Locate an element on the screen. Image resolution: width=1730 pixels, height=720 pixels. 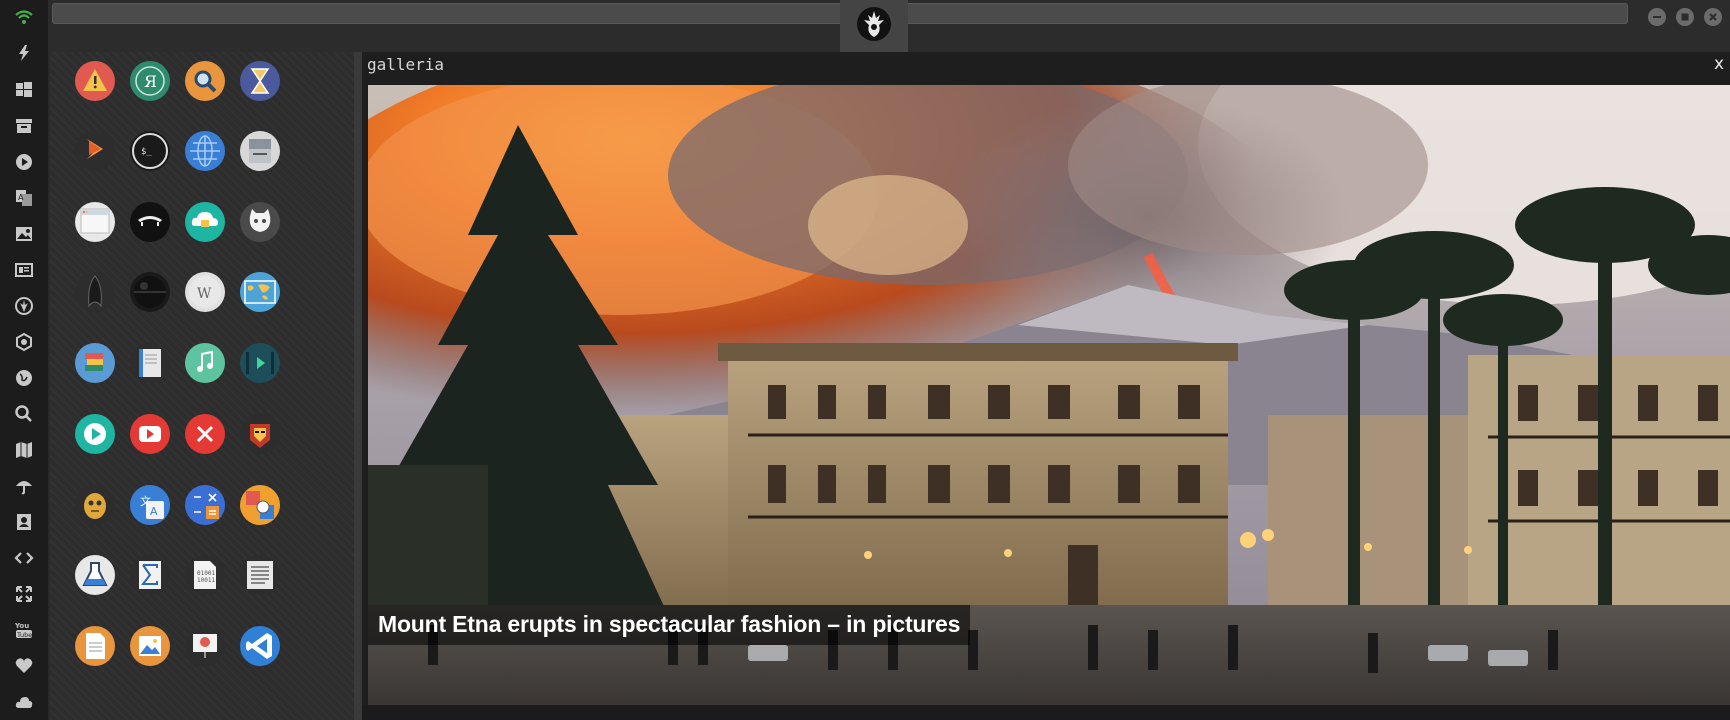
app-books-button is located at coordinates (95, 363).